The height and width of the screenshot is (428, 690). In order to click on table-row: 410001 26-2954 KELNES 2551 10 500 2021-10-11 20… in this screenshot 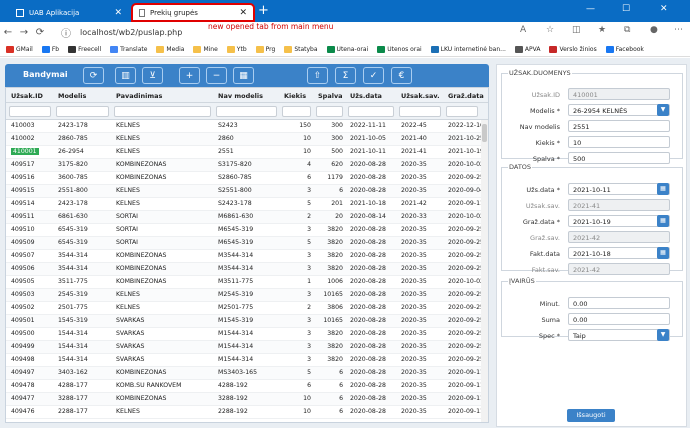, I will do `click(245, 152)`.